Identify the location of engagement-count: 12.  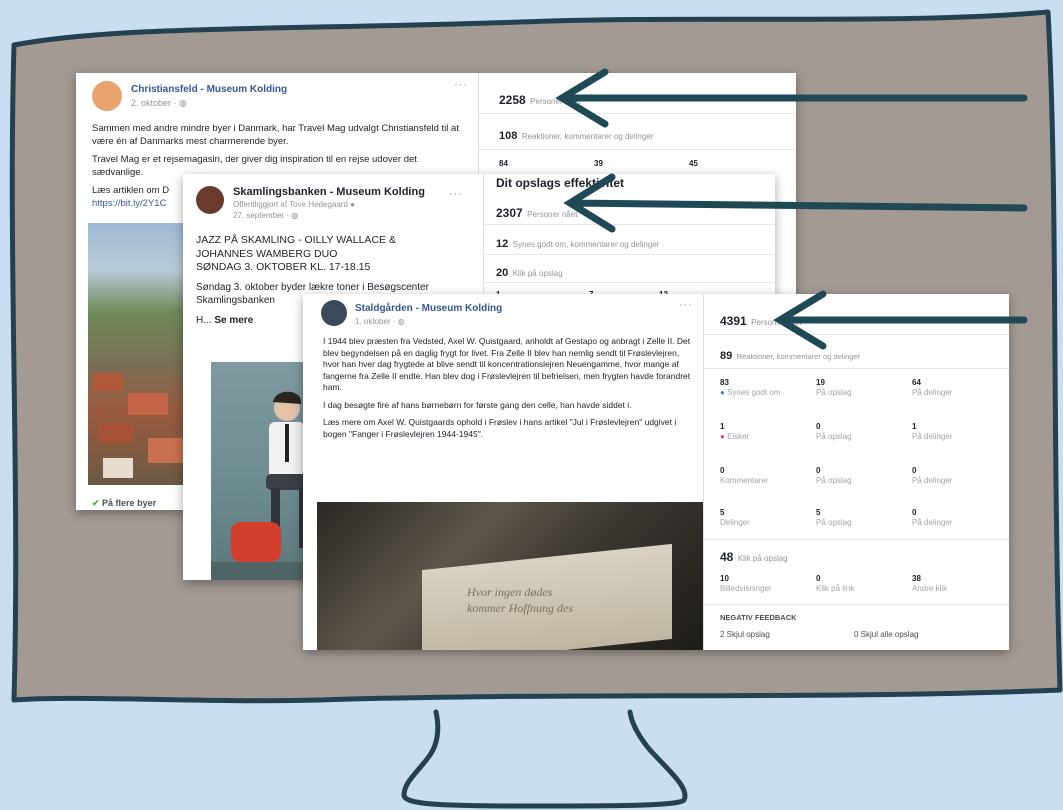
(502, 244).